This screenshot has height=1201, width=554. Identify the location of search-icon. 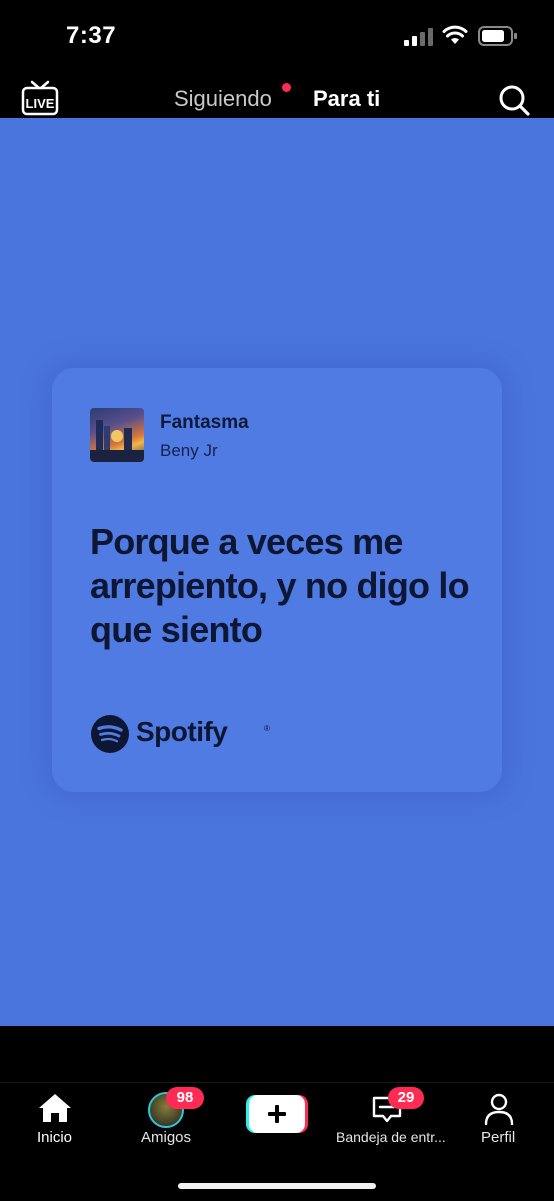
(514, 100).